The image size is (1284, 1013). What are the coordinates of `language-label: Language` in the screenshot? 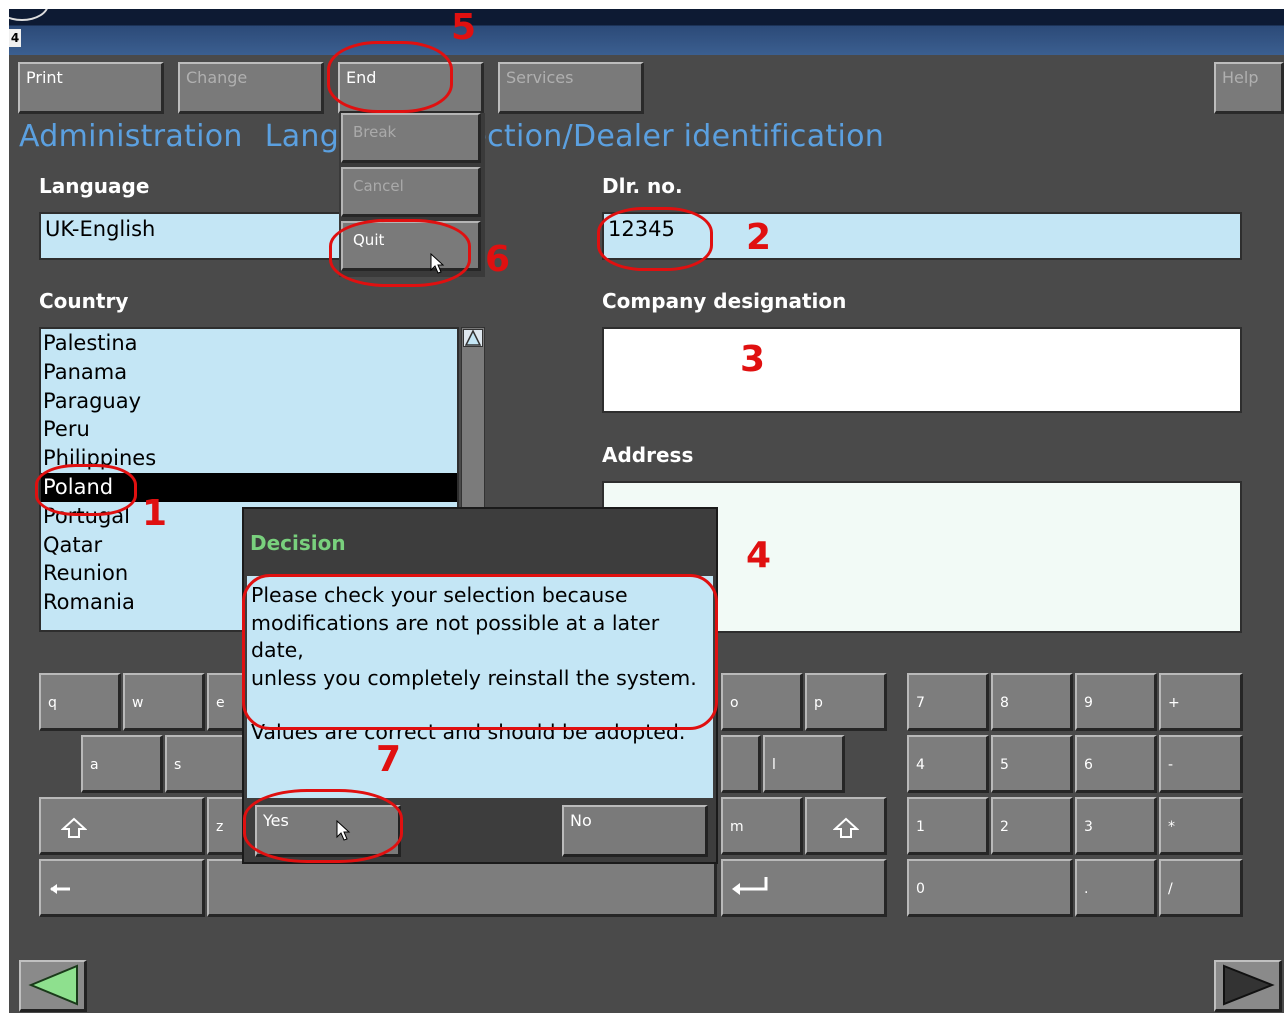 It's located at (94, 186).